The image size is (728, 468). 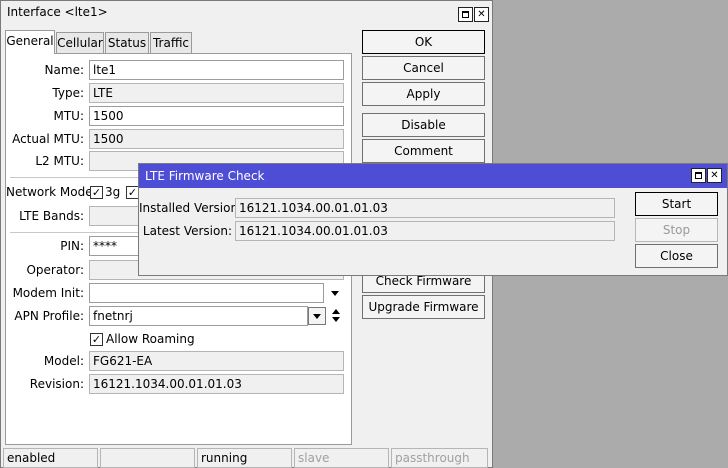 I want to click on apn-profile-label: APN Profile:, so click(x=49, y=316).